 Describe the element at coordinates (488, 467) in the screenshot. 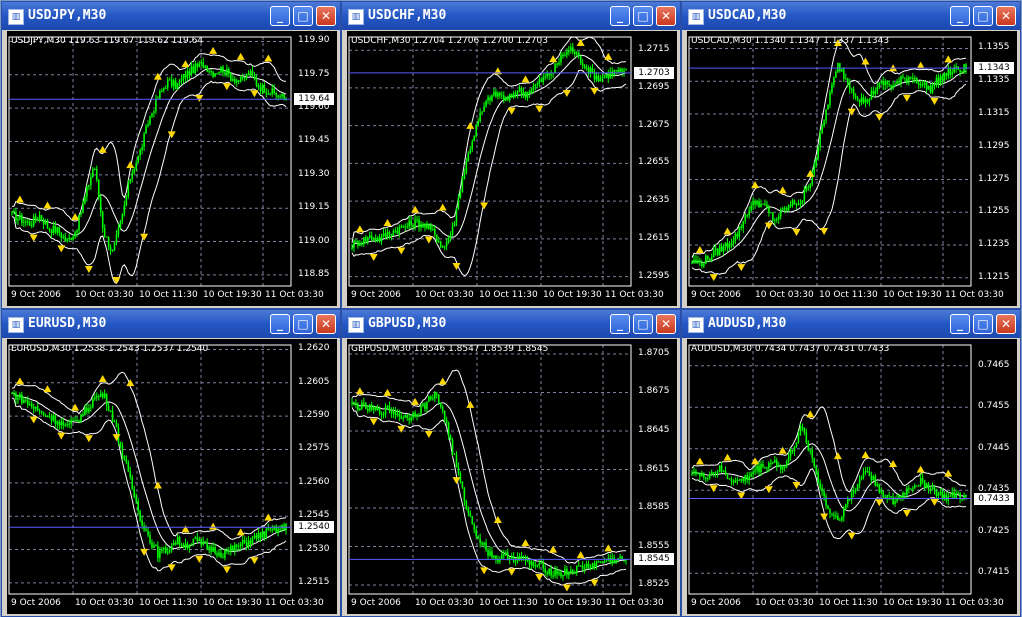

I see `bollinger-upper-band` at that location.